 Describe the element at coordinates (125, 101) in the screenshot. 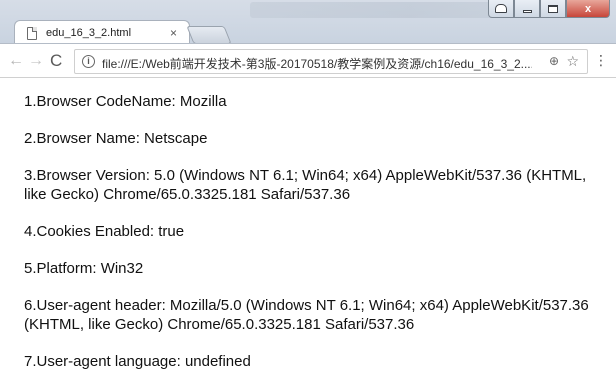

I see `browser-codename-line: 1.Browser CodeName: Mozilla` at that location.